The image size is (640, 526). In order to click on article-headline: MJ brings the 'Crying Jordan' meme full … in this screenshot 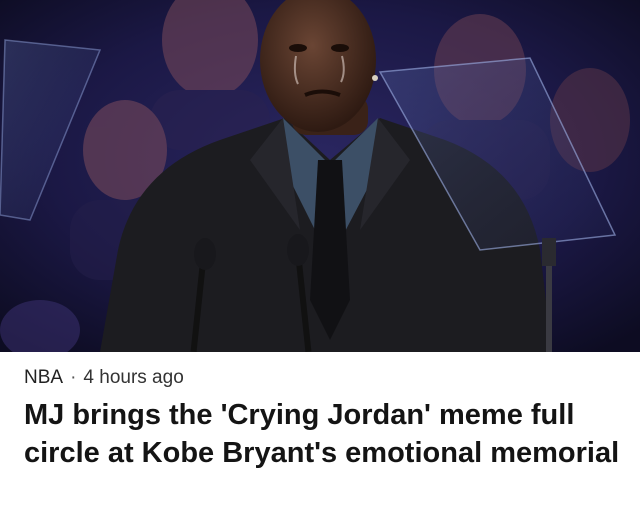, I will do `click(324, 434)`.